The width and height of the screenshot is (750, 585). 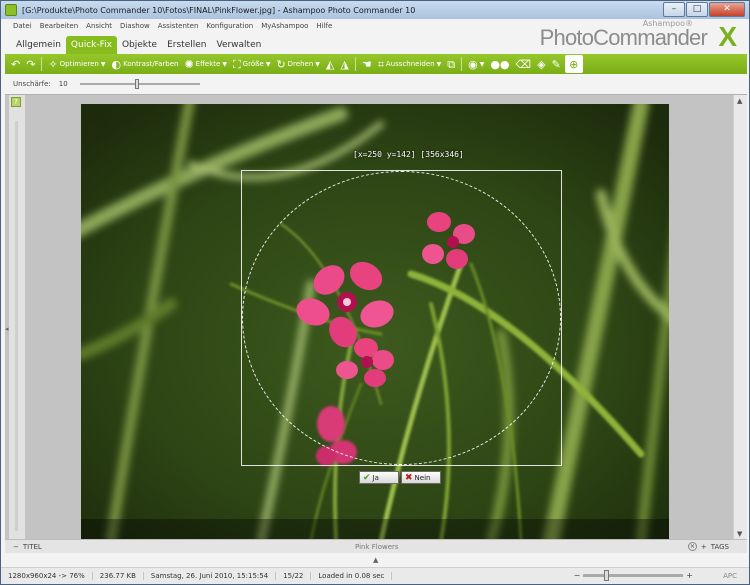 I want to click on left-panel-strip: ?, so click(x=17, y=317).